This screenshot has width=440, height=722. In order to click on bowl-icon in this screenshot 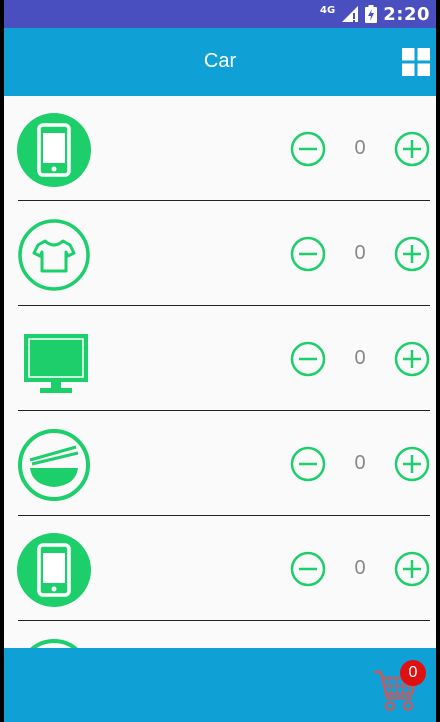, I will do `click(54, 465)`.